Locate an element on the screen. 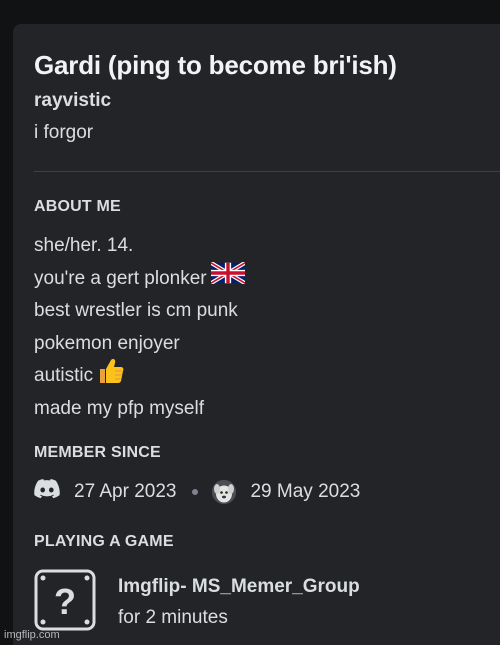 This screenshot has width=500, height=645. about-line: she/her. 14. is located at coordinates (84, 246).